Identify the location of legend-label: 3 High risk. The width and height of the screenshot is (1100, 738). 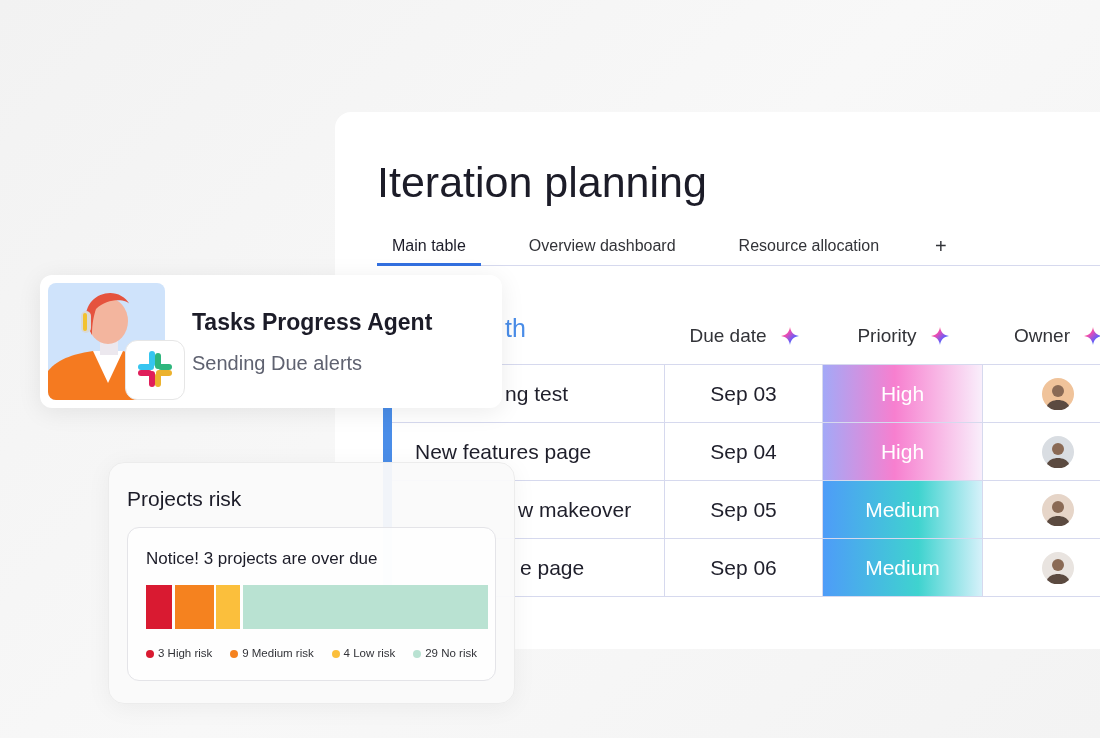
(185, 653).